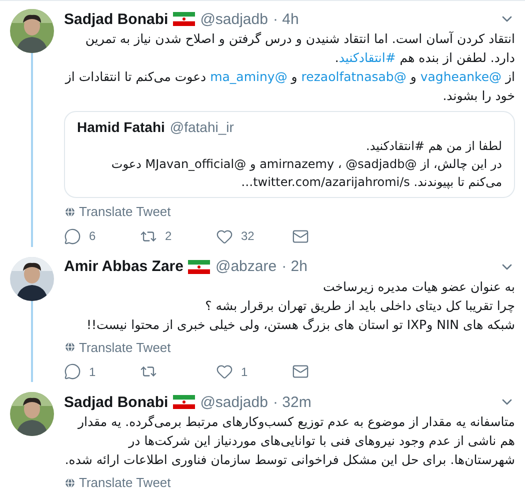 The height and width of the screenshot is (496, 525). I want to click on quoted-author-handle: @fatahi_ir, so click(202, 127).